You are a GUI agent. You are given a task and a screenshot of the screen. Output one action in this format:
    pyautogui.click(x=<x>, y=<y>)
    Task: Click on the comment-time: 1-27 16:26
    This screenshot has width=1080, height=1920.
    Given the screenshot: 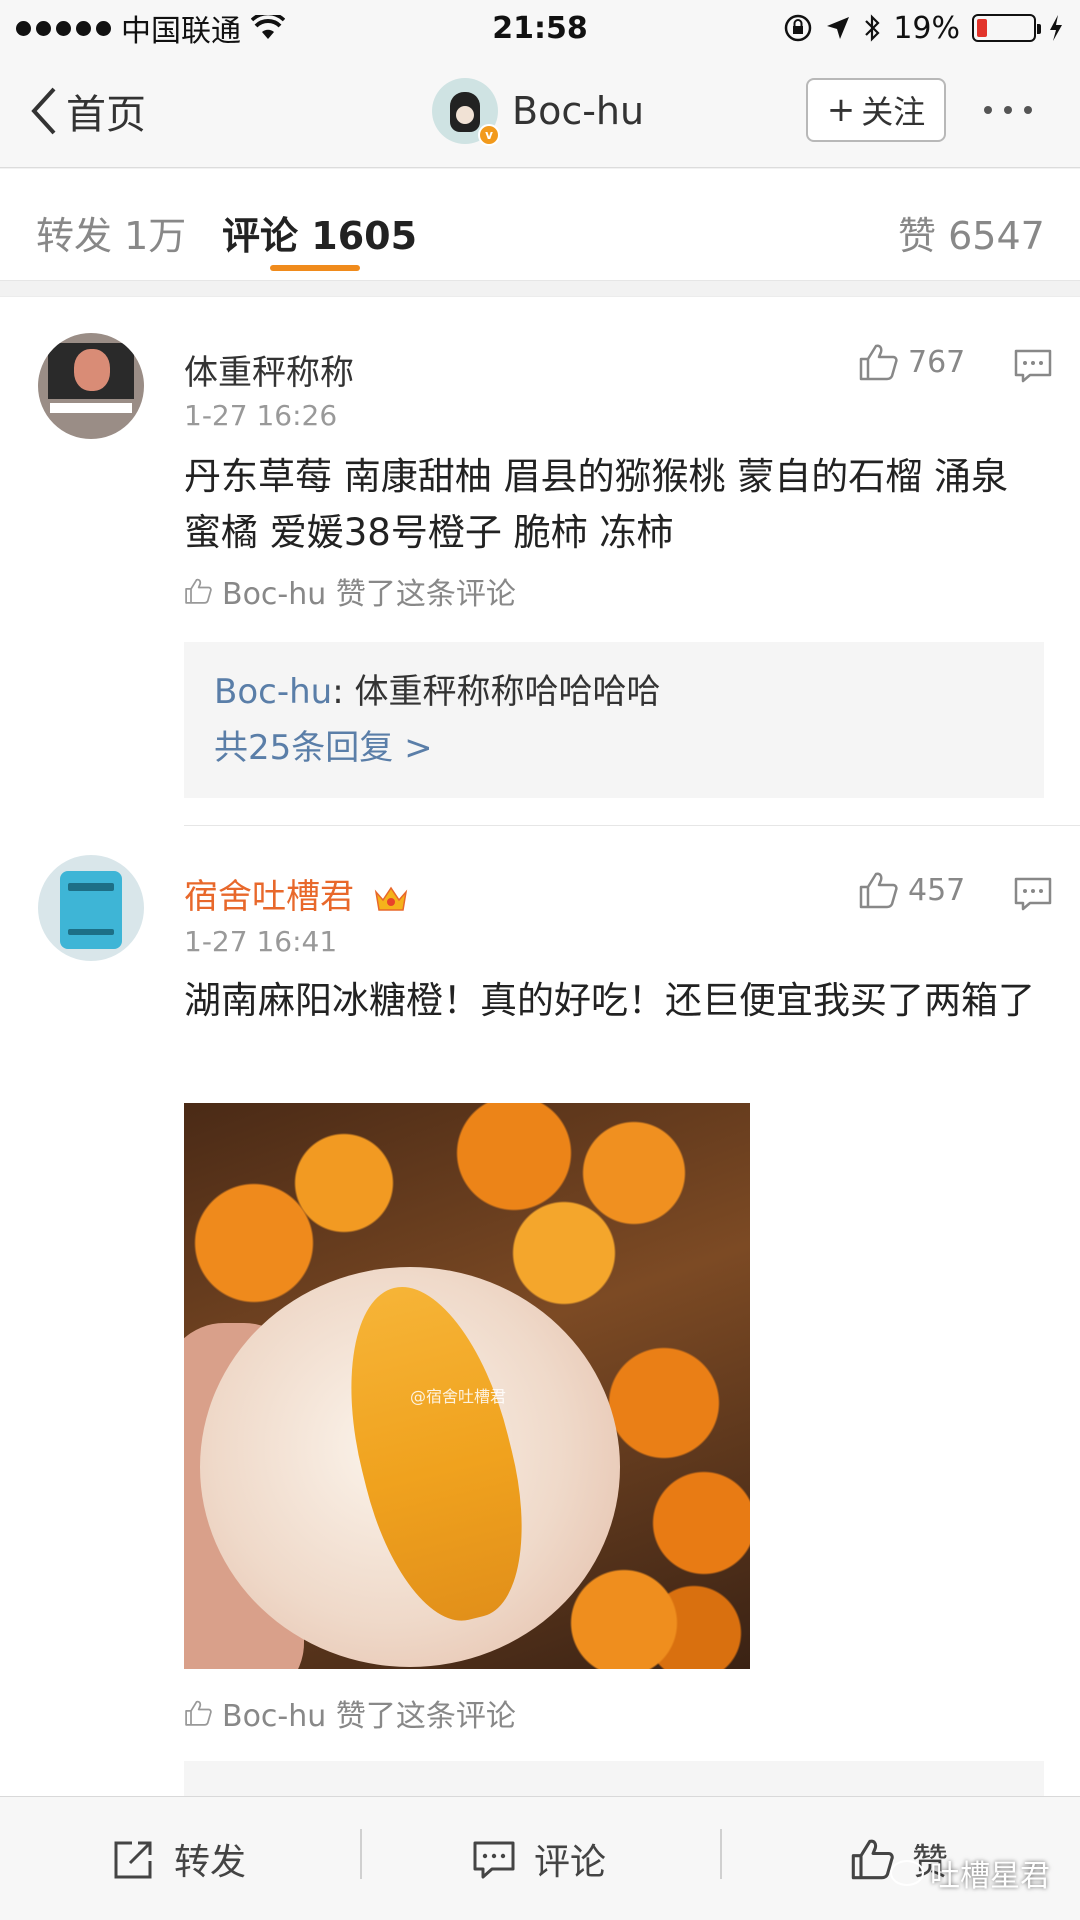 What is the action you would take?
    pyautogui.click(x=261, y=415)
    